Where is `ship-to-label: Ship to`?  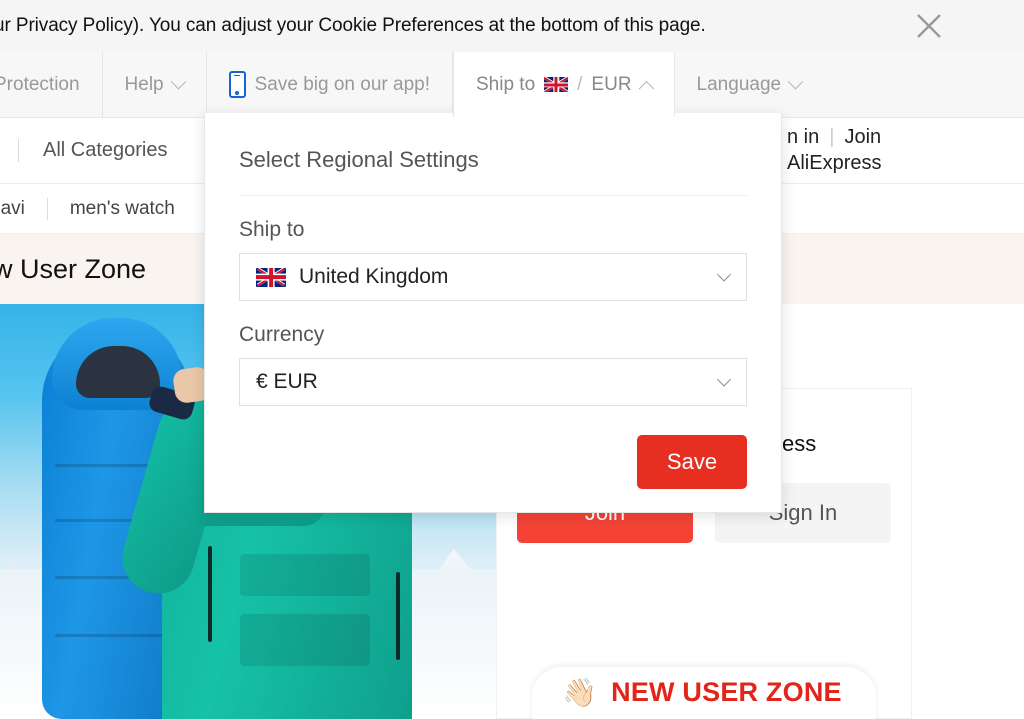
ship-to-label: Ship to is located at coordinates (272, 229).